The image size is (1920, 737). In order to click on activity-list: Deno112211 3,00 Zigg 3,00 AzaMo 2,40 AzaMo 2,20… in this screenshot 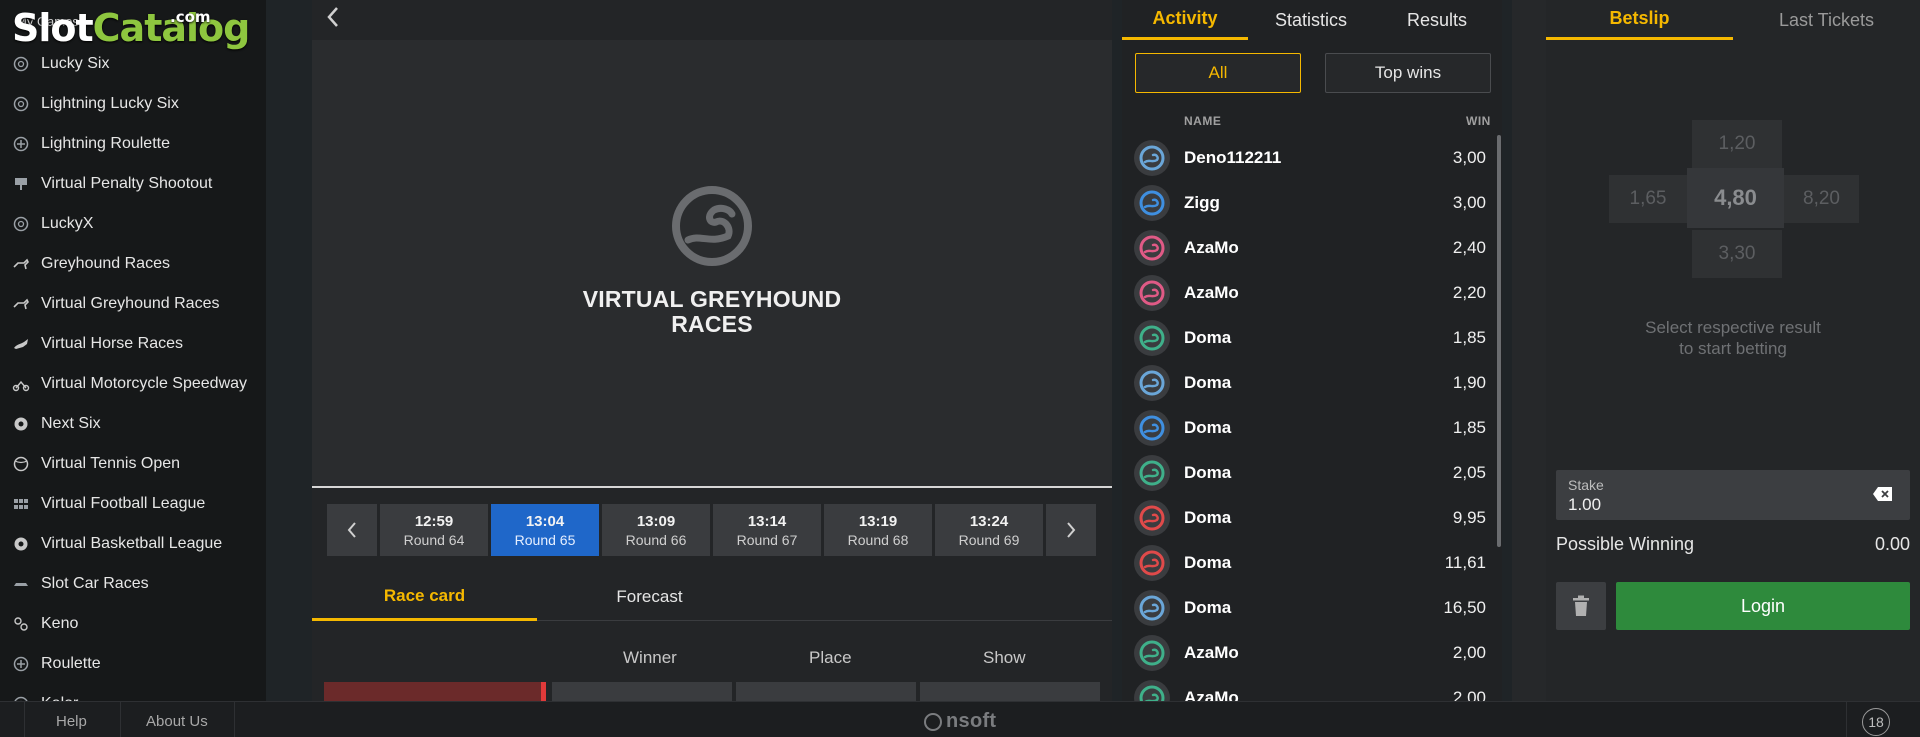, I will do `click(1314, 427)`.